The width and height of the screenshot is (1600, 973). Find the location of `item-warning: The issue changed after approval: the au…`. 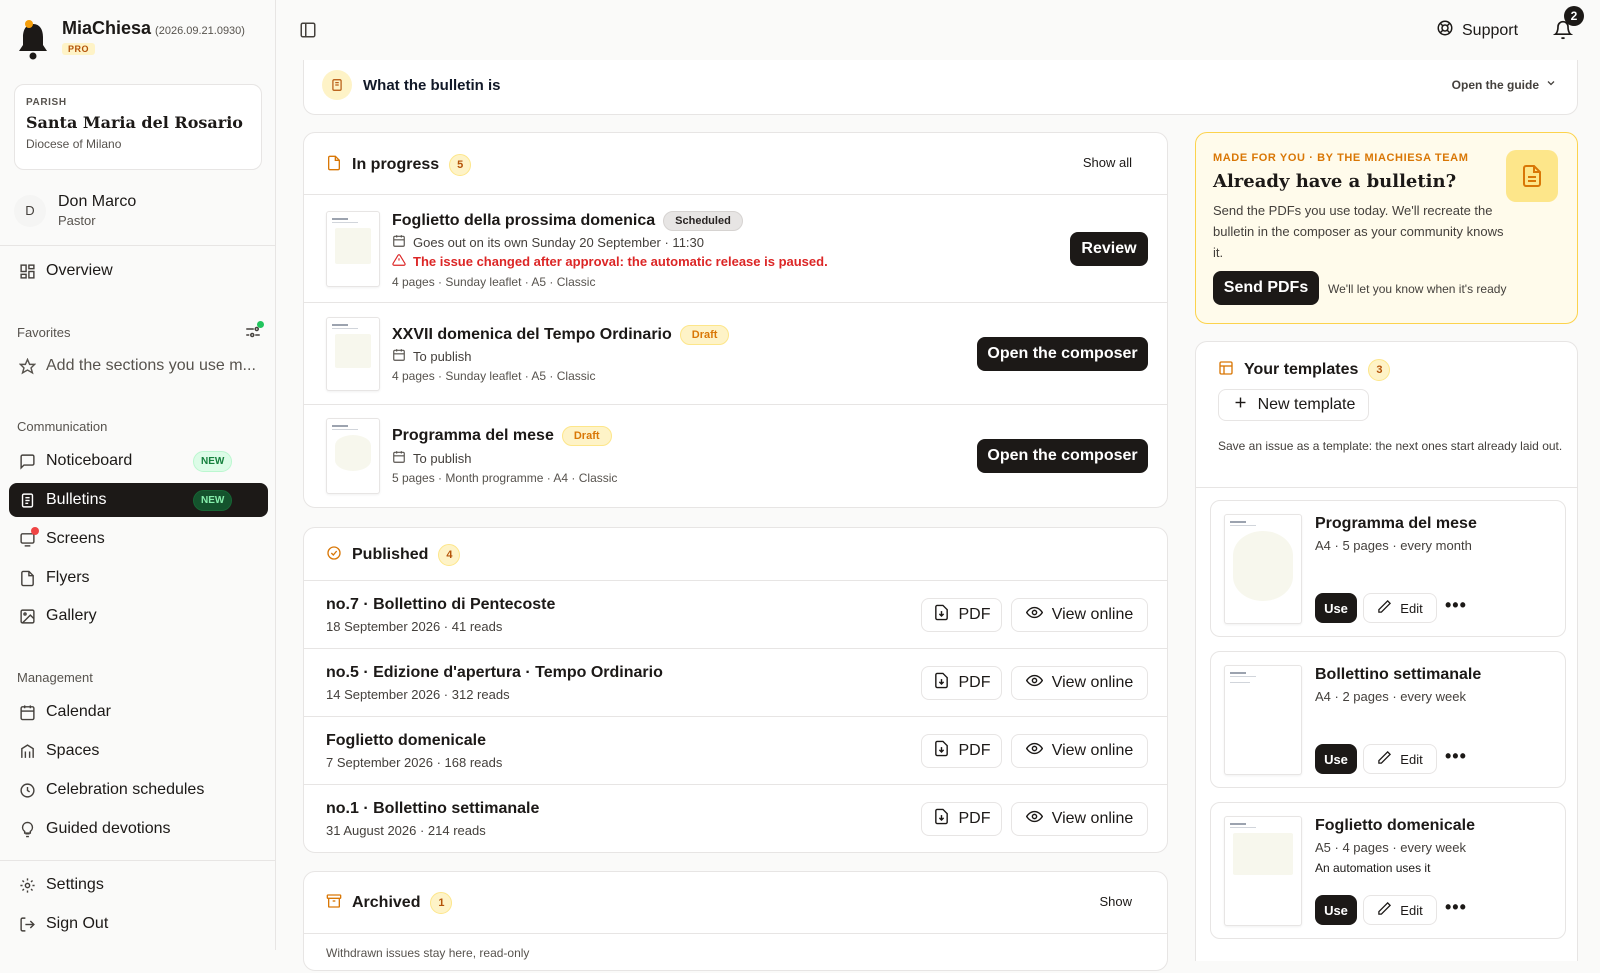

item-warning: The issue changed after approval: the au… is located at coordinates (610, 261).